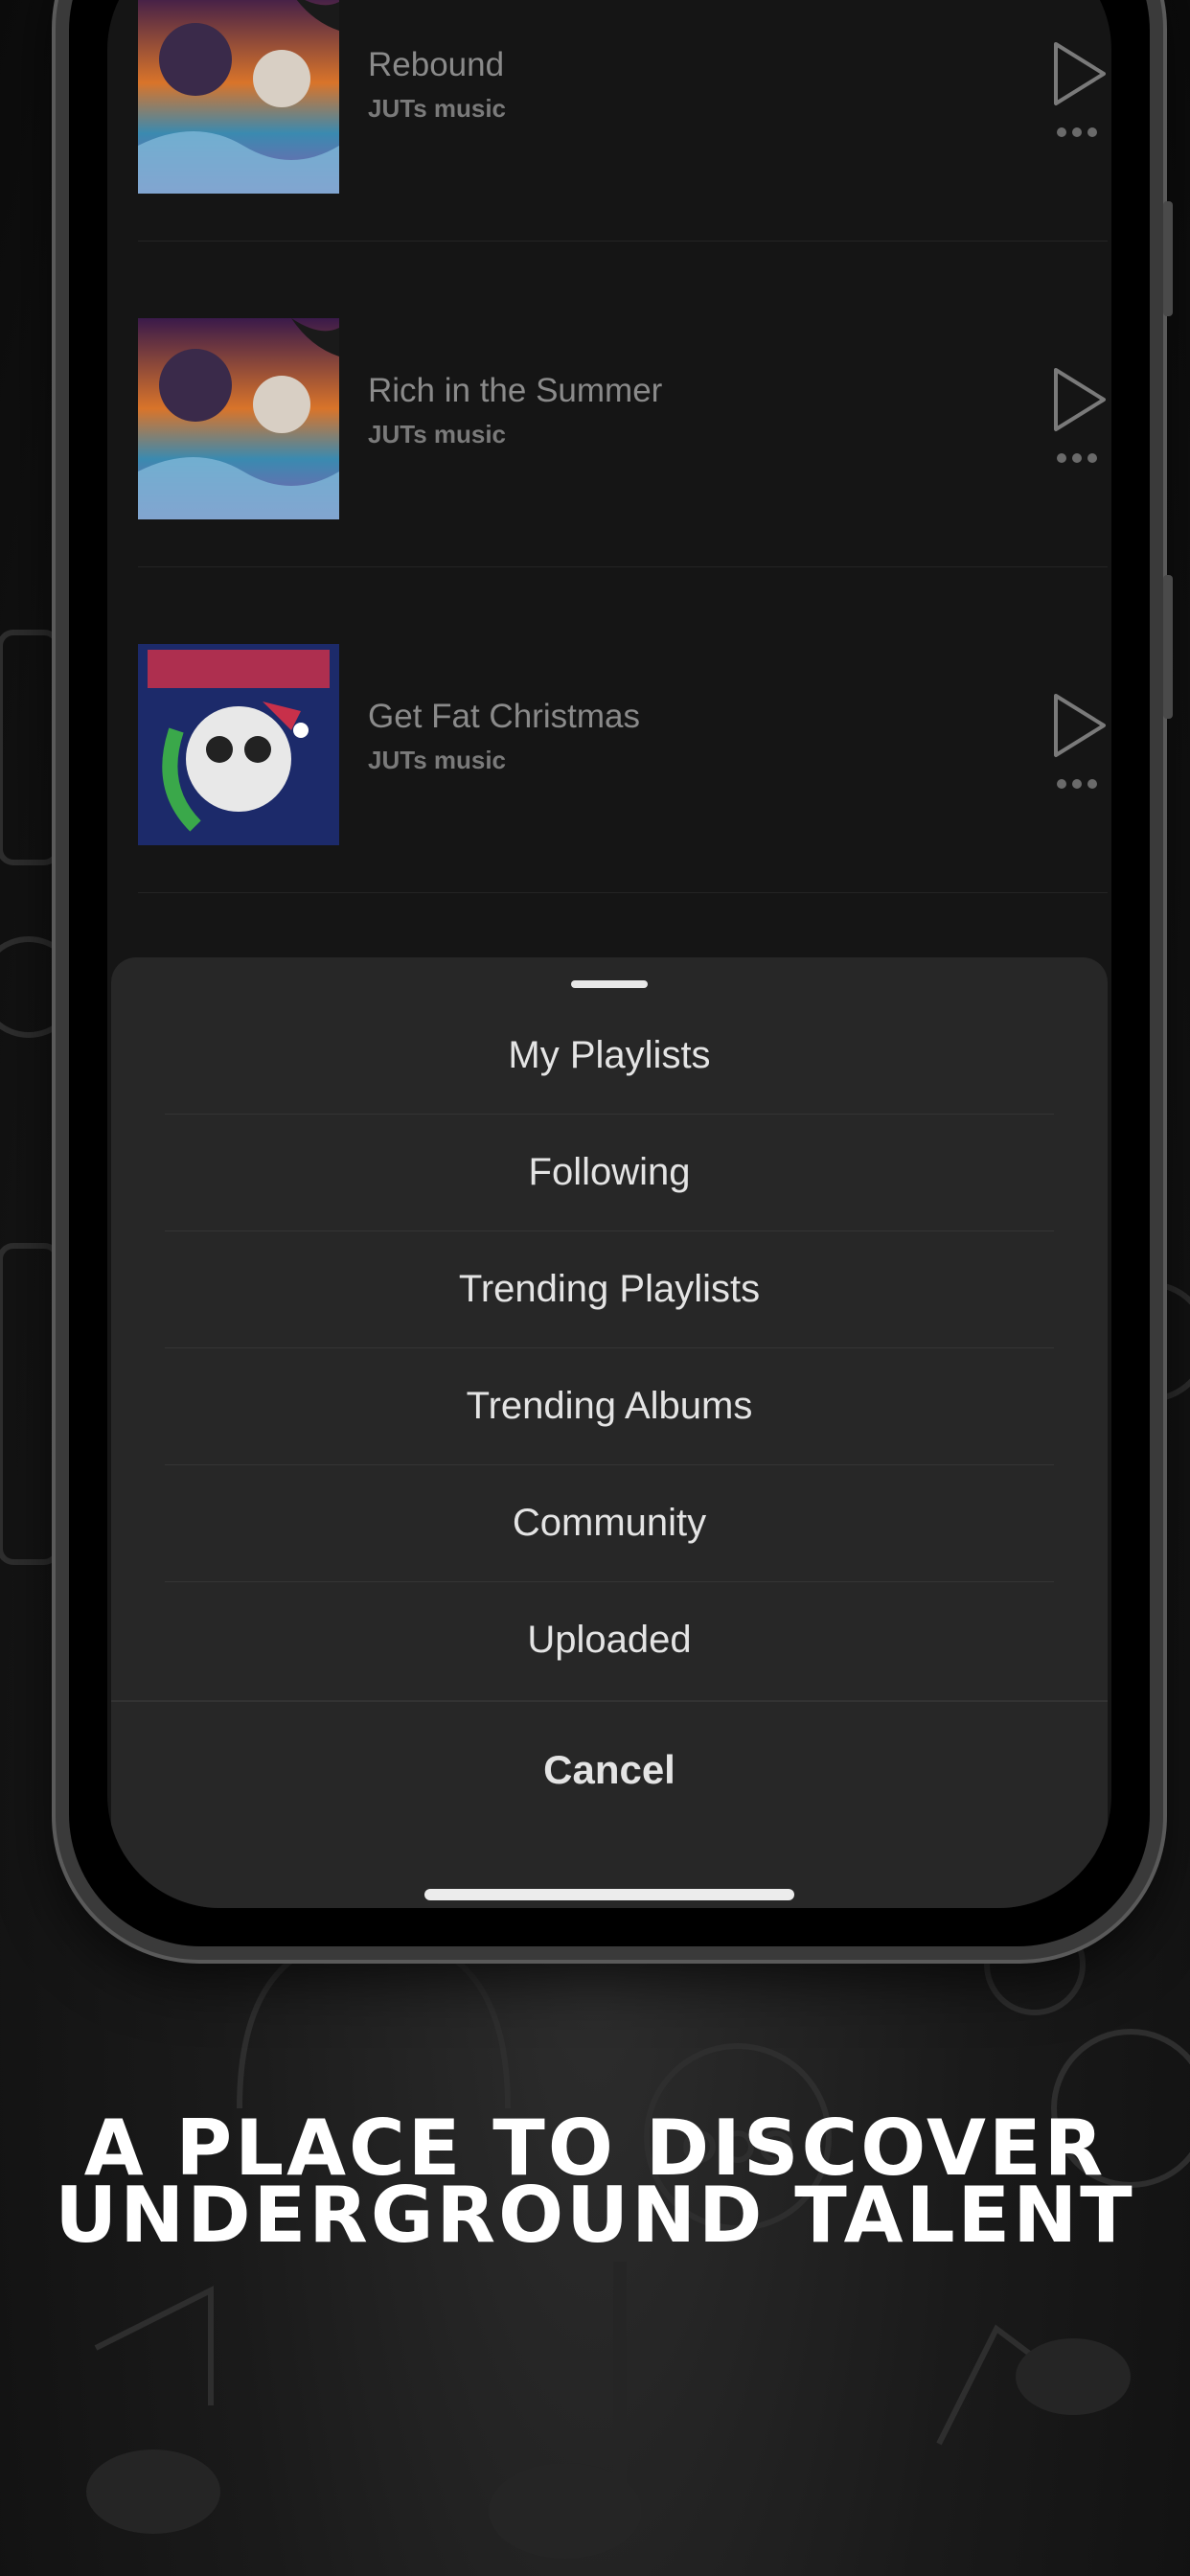 The height and width of the screenshot is (2576, 1190). What do you see at coordinates (609, 1172) in the screenshot?
I see `menu-item-following: Following` at bounding box center [609, 1172].